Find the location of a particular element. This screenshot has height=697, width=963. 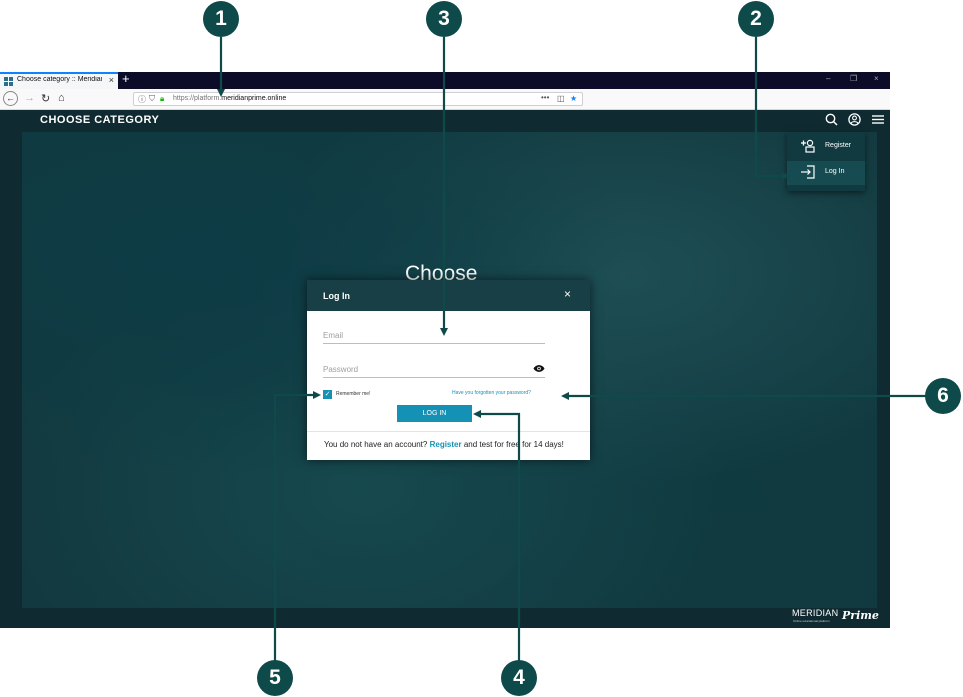

callout-5-arrow is located at coordinates (297, 526).